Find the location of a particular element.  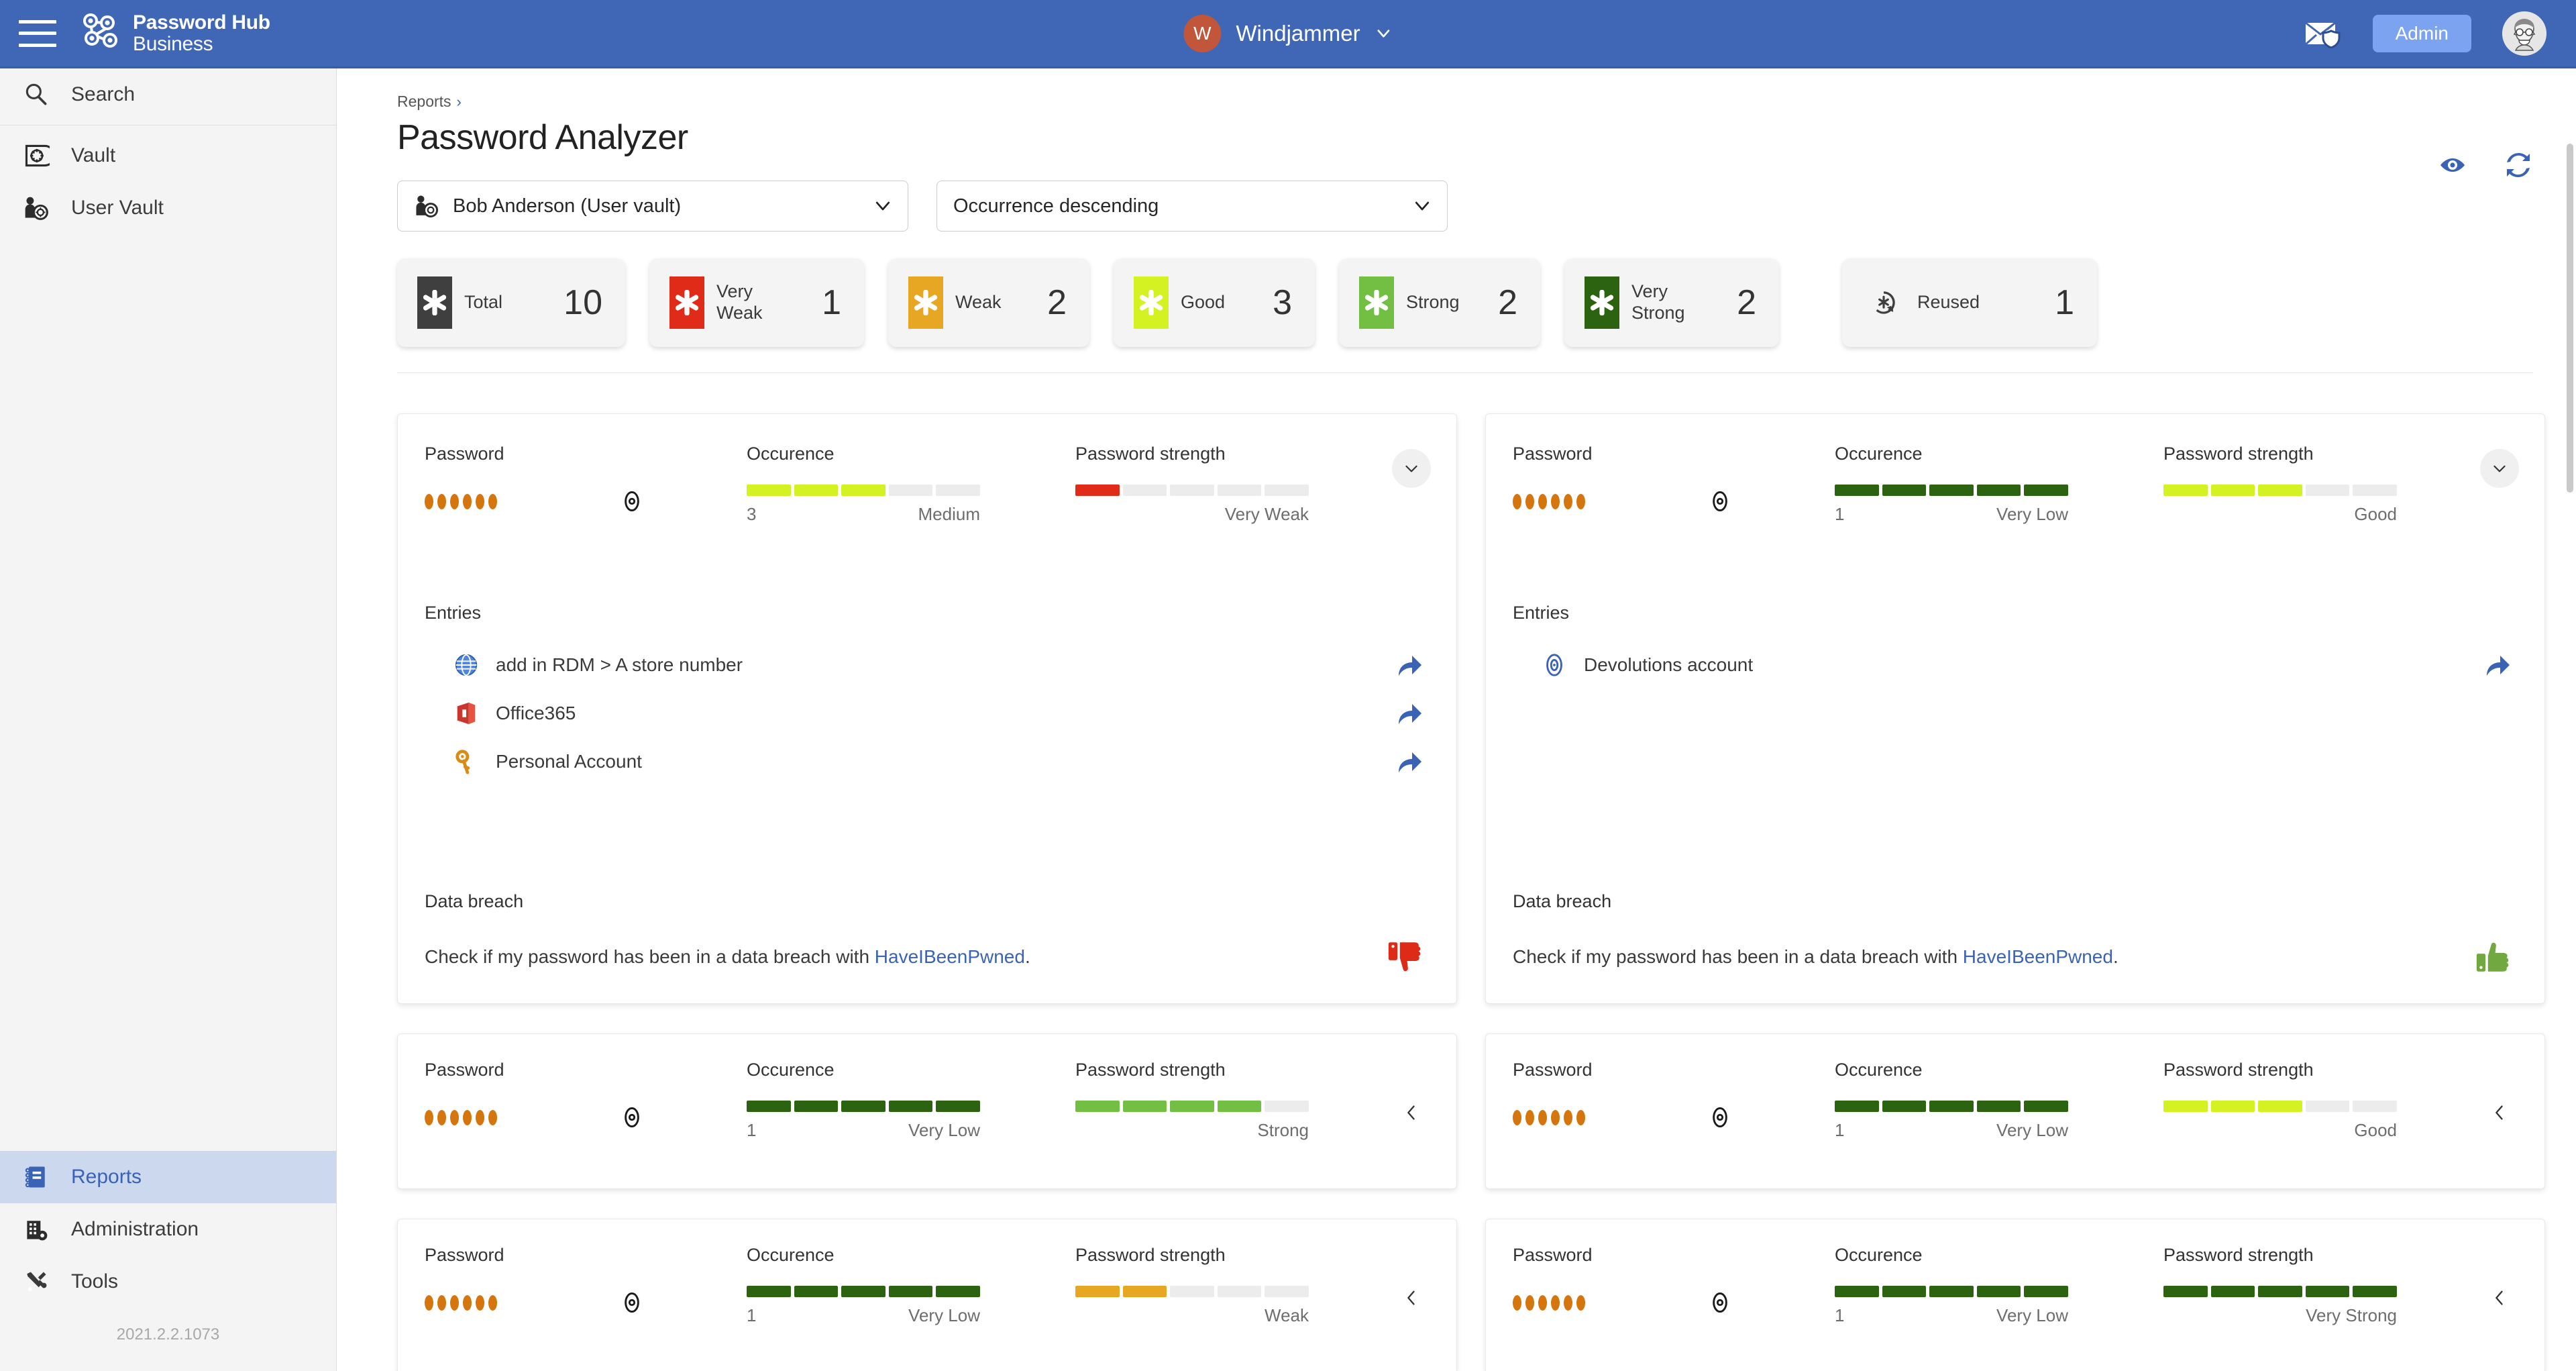

sidebar-item-label: Vault is located at coordinates (93, 155).